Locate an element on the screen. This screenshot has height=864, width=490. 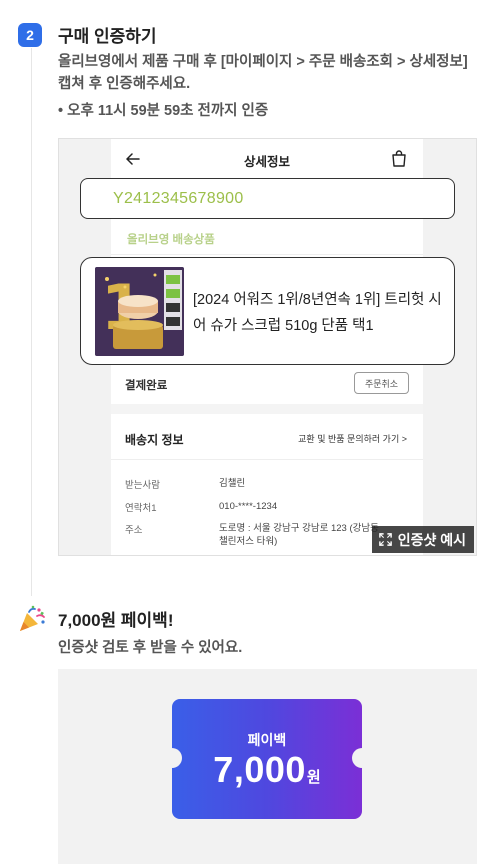
payback-ticket: 페이백 7,000원 is located at coordinates (267, 759).